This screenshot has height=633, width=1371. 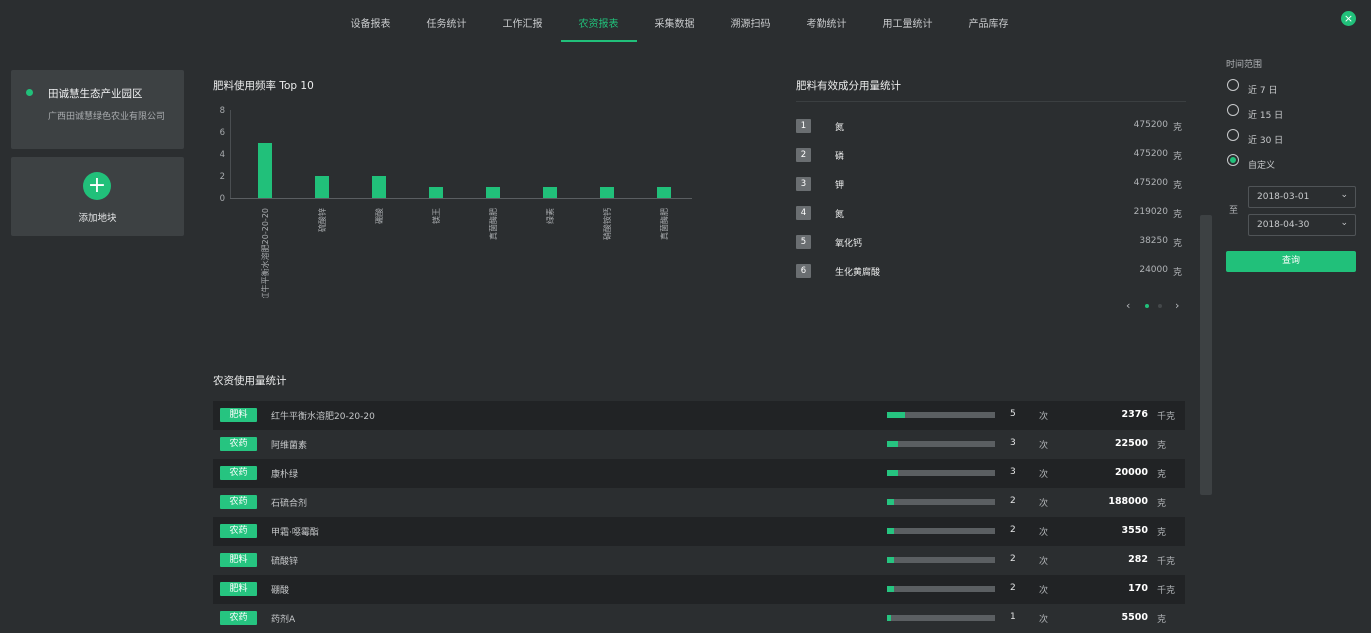 What do you see at coordinates (295, 533) in the screenshot?
I see `item-name: 甲霜·噁霉酯` at bounding box center [295, 533].